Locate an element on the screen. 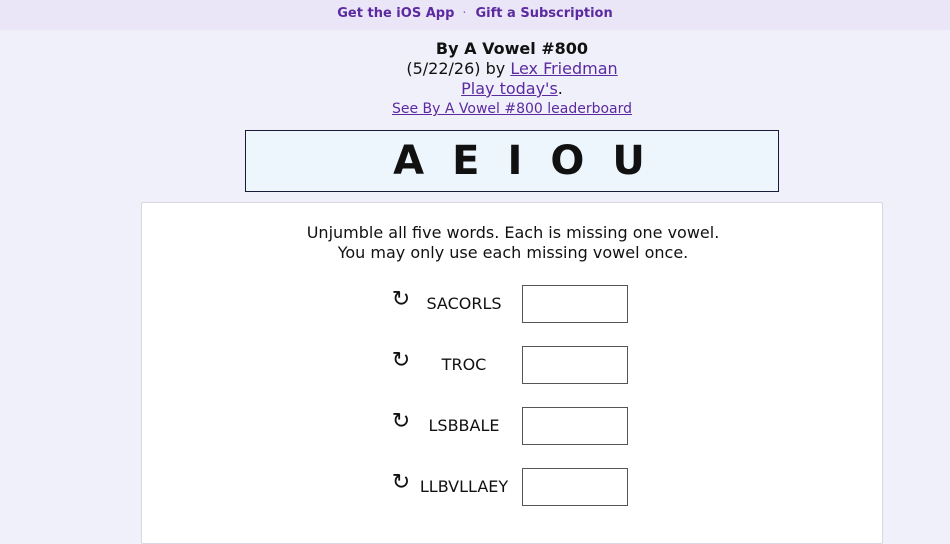 The width and height of the screenshot is (950, 544). byline: (5/22/26) by Lex Friedman is located at coordinates (475, 69).